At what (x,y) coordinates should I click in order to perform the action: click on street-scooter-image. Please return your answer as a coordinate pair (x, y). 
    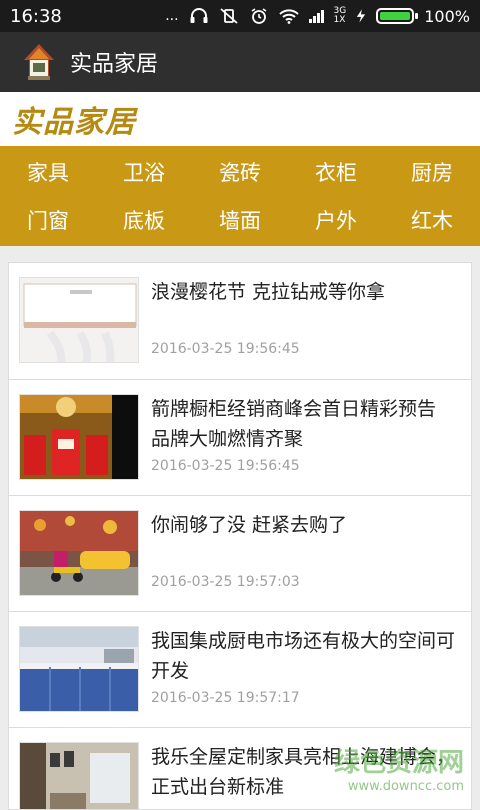
    Looking at the image, I should click on (79, 553).